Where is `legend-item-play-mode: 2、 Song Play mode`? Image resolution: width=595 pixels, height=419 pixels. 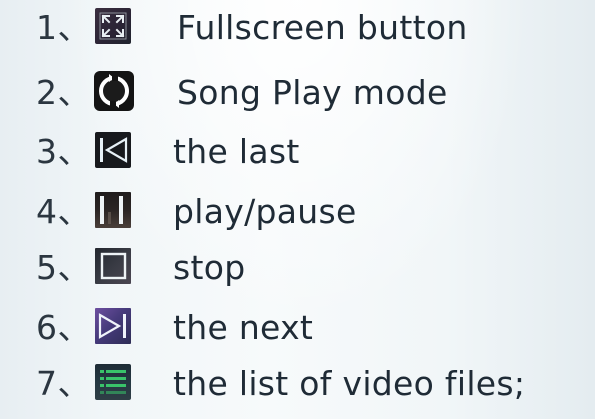
legend-item-play-mode: 2、 Song Play mode is located at coordinates (297, 94).